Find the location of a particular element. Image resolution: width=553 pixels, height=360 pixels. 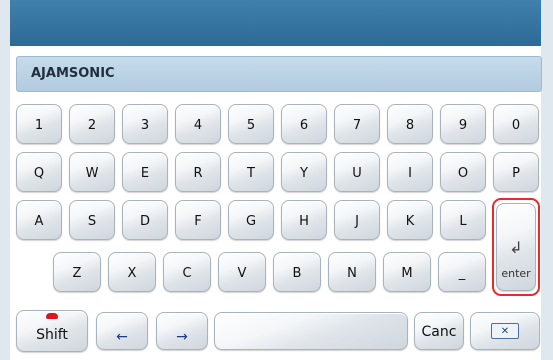

left-arrow-button: ← is located at coordinates (122, 331).